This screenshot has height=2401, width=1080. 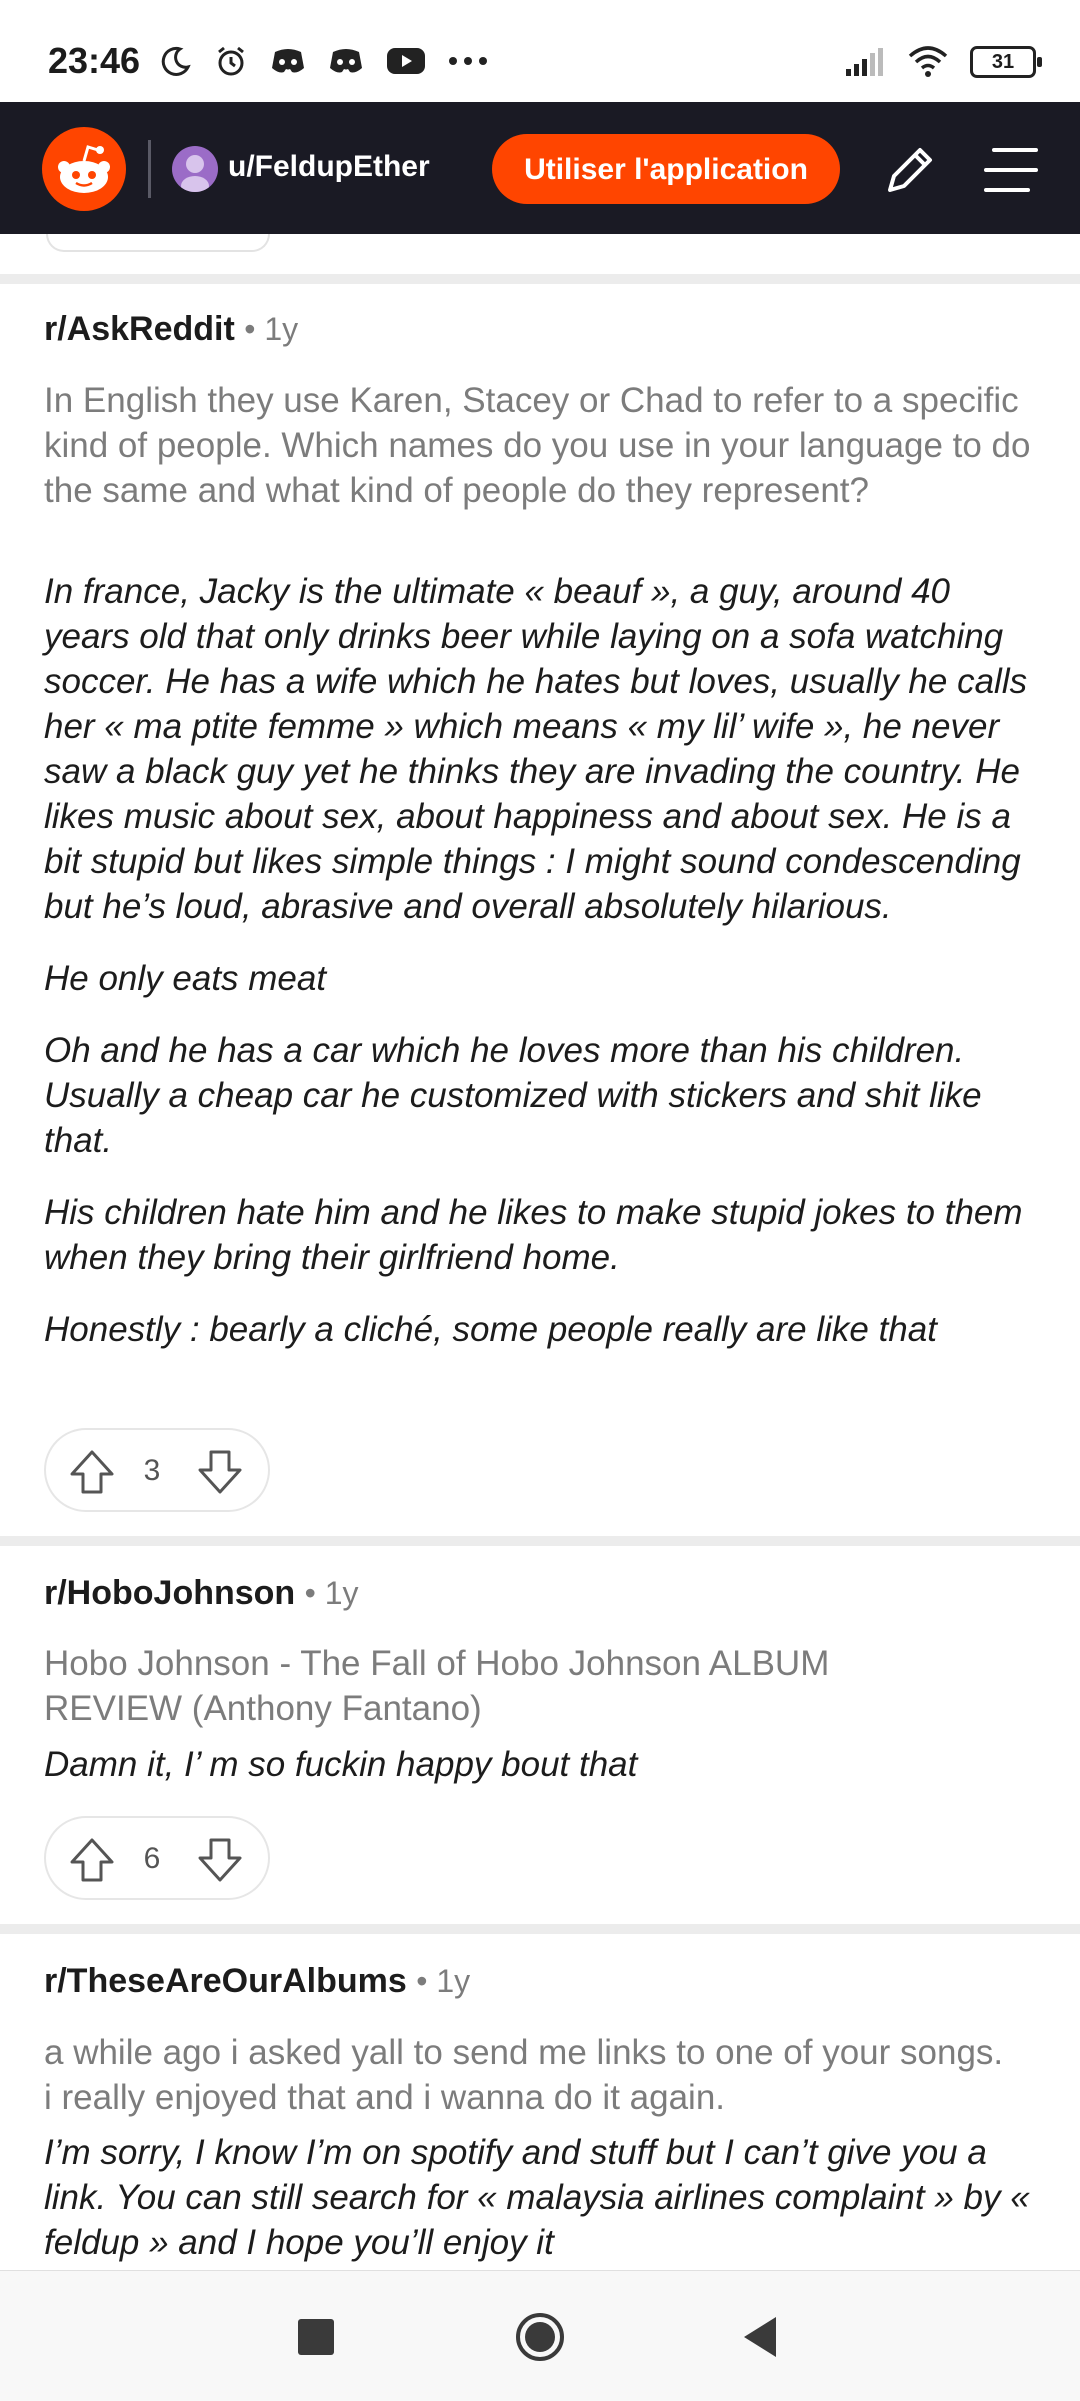 I want to click on status-bar: 23:46 31, so click(x=540, y=51).